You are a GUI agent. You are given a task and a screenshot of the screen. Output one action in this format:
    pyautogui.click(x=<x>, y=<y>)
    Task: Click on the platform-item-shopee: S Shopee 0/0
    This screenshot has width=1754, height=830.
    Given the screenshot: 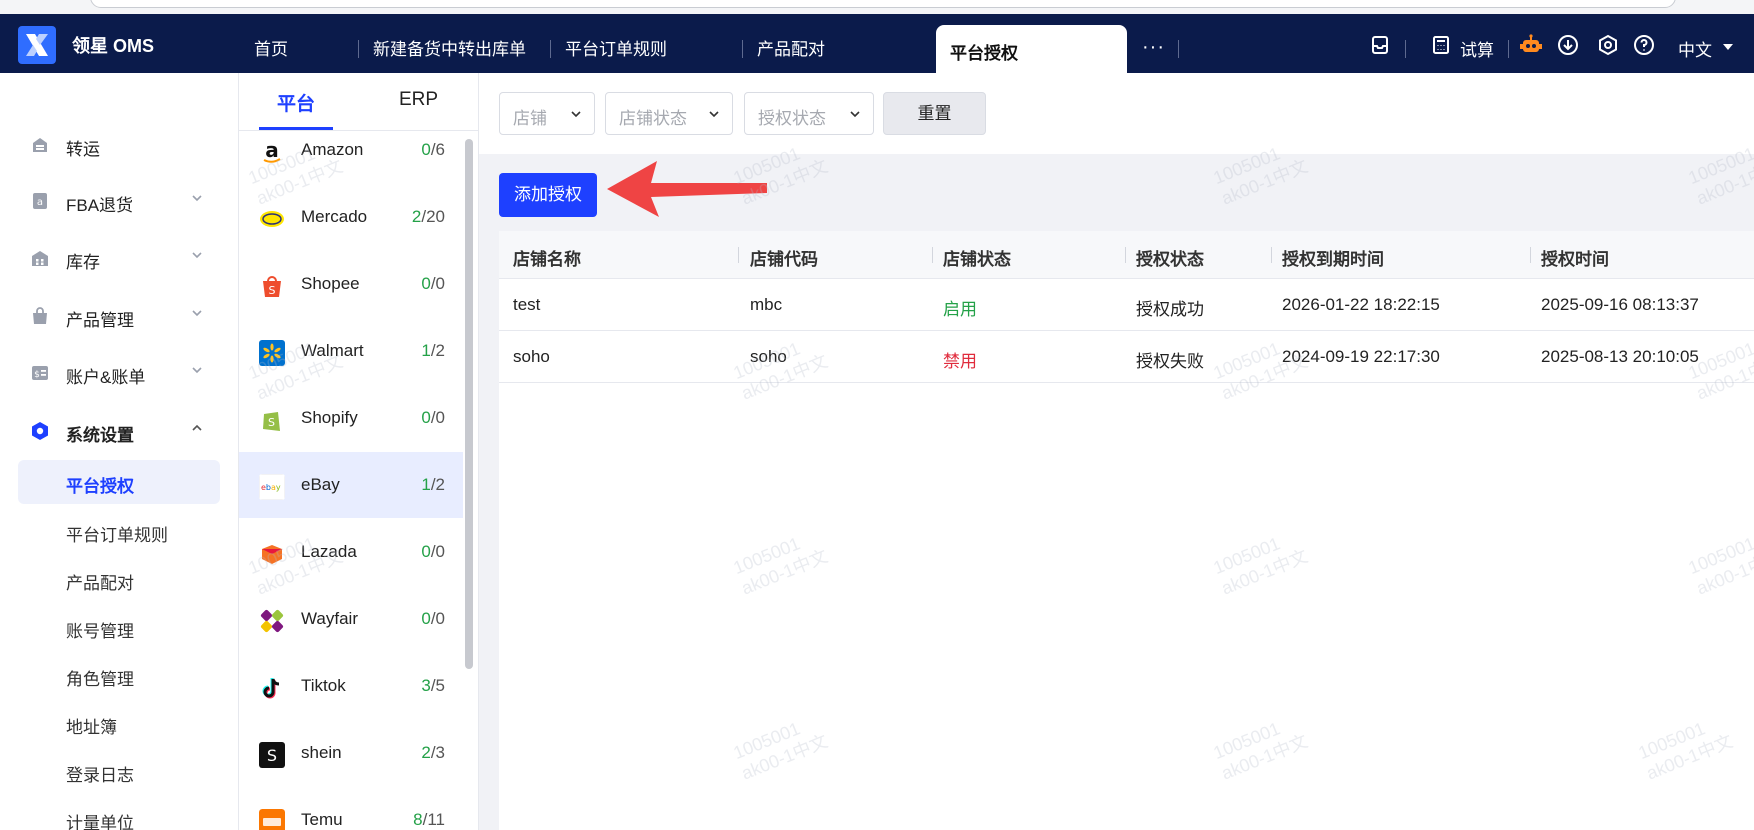 What is the action you would take?
    pyautogui.click(x=351, y=284)
    